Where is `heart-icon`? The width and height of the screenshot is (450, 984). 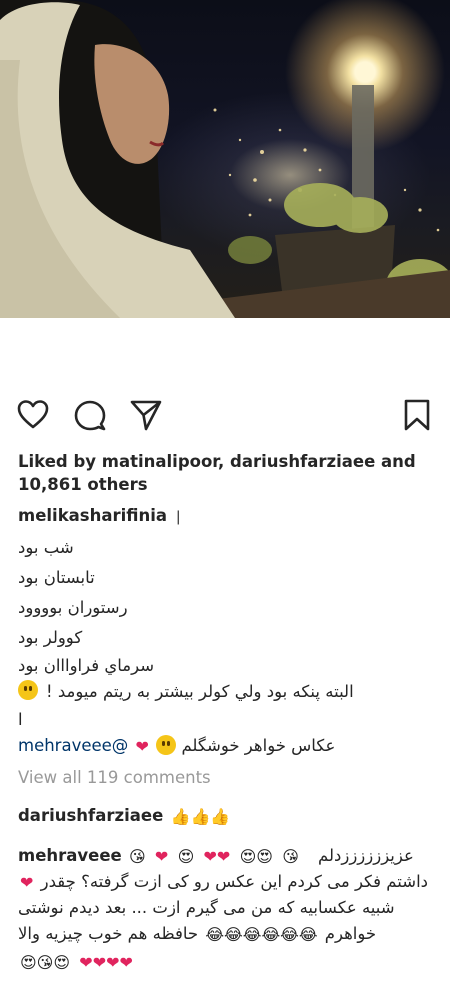
heart-icon is located at coordinates (33, 415).